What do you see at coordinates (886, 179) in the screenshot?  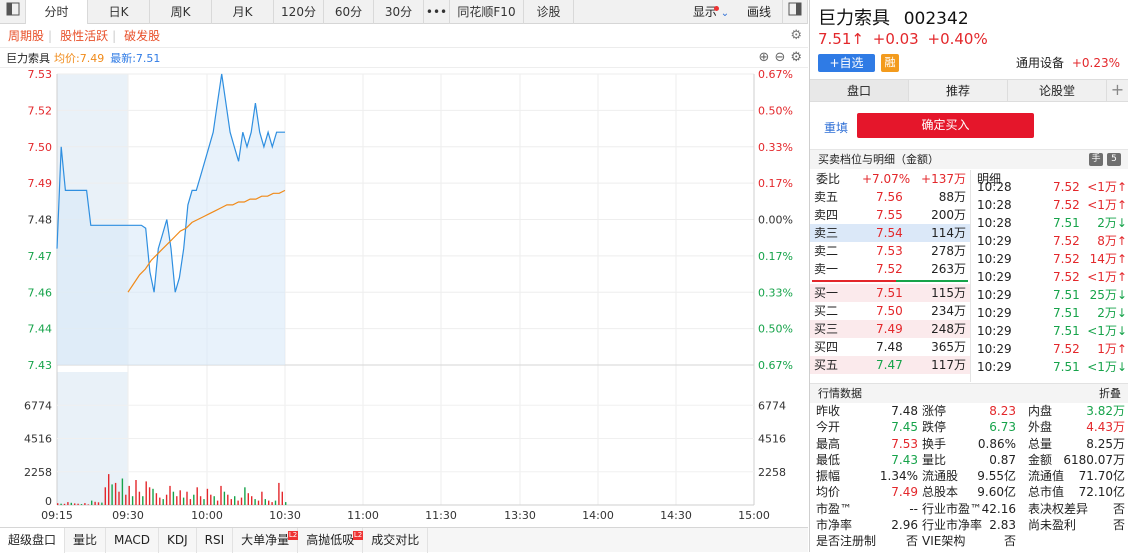 I see `weibi-pct: +7.07%` at bounding box center [886, 179].